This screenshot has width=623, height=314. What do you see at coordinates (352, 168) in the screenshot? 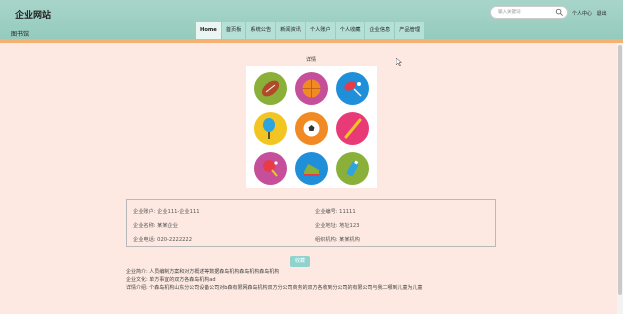
I see `bottle-icon` at bounding box center [352, 168].